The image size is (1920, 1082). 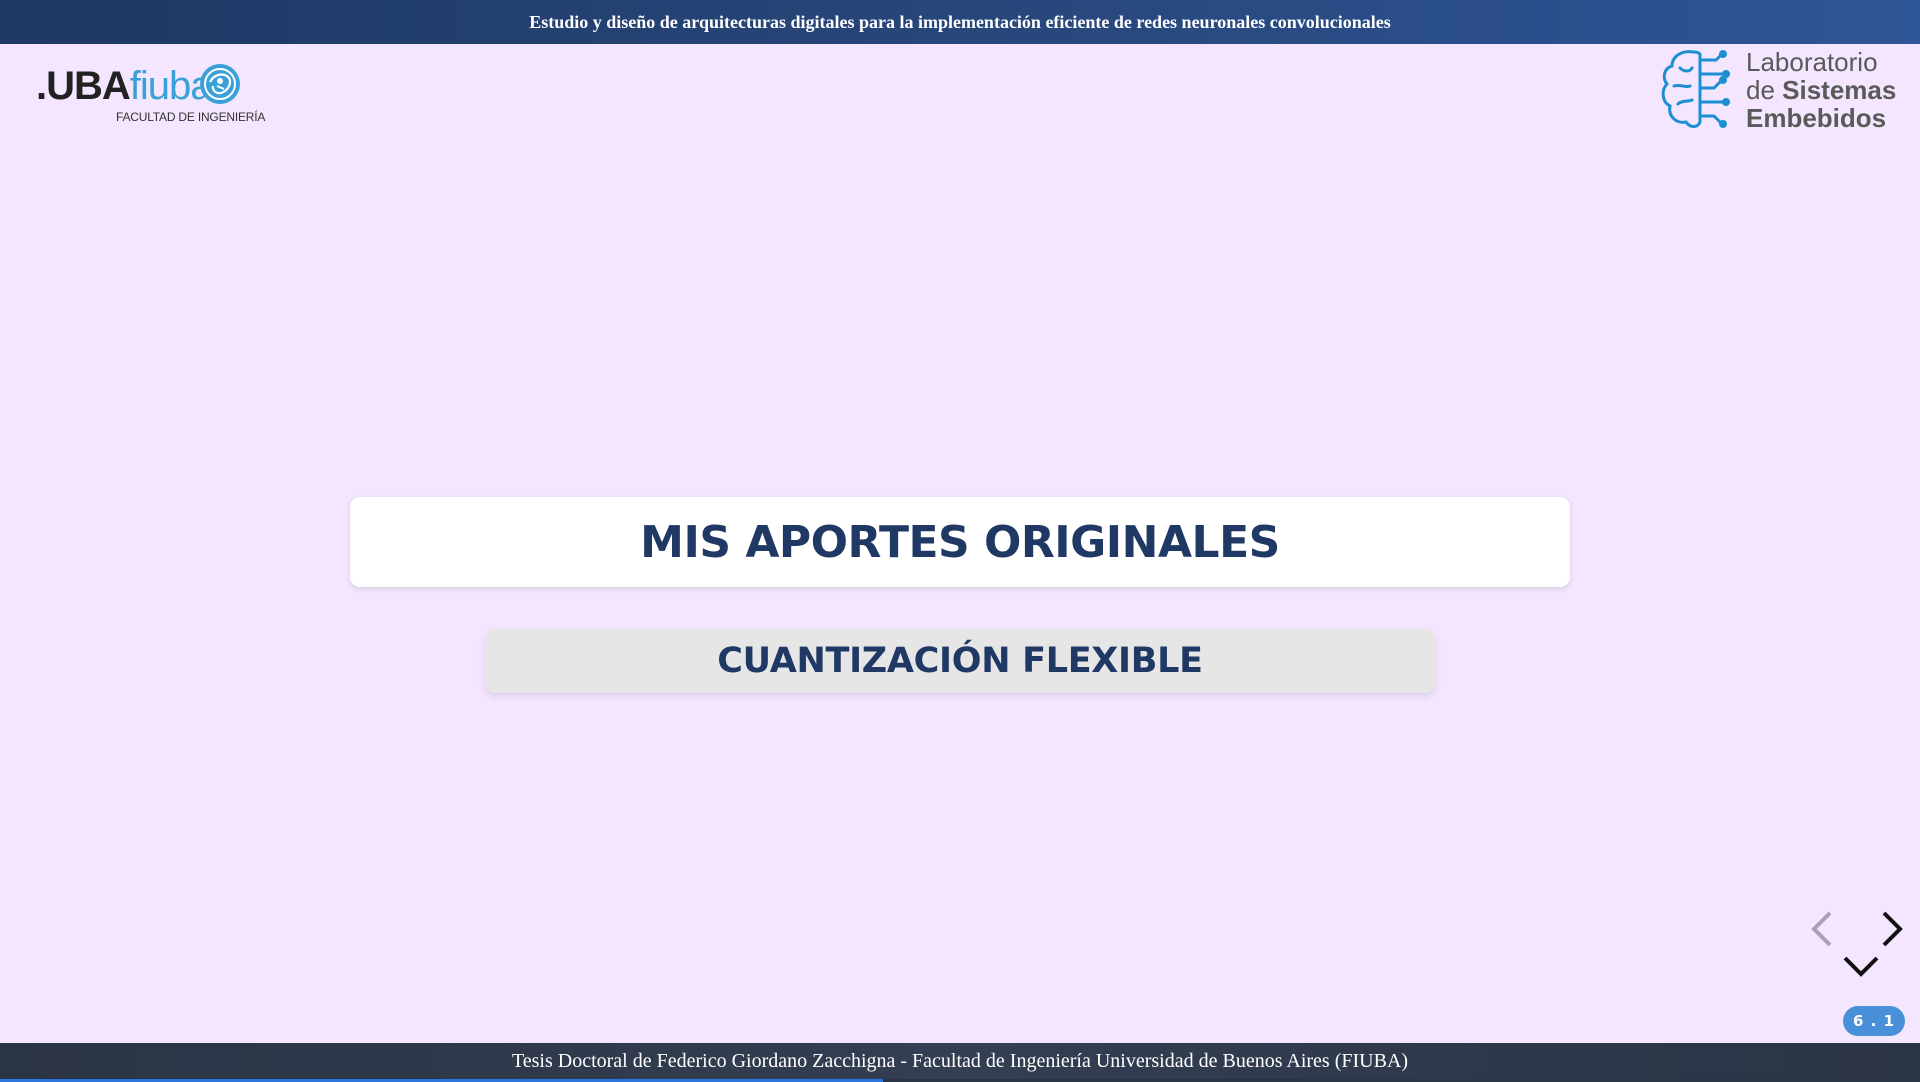 What do you see at coordinates (83, 86) in the screenshot?
I see `uba-wordmark-uba: .UBA` at bounding box center [83, 86].